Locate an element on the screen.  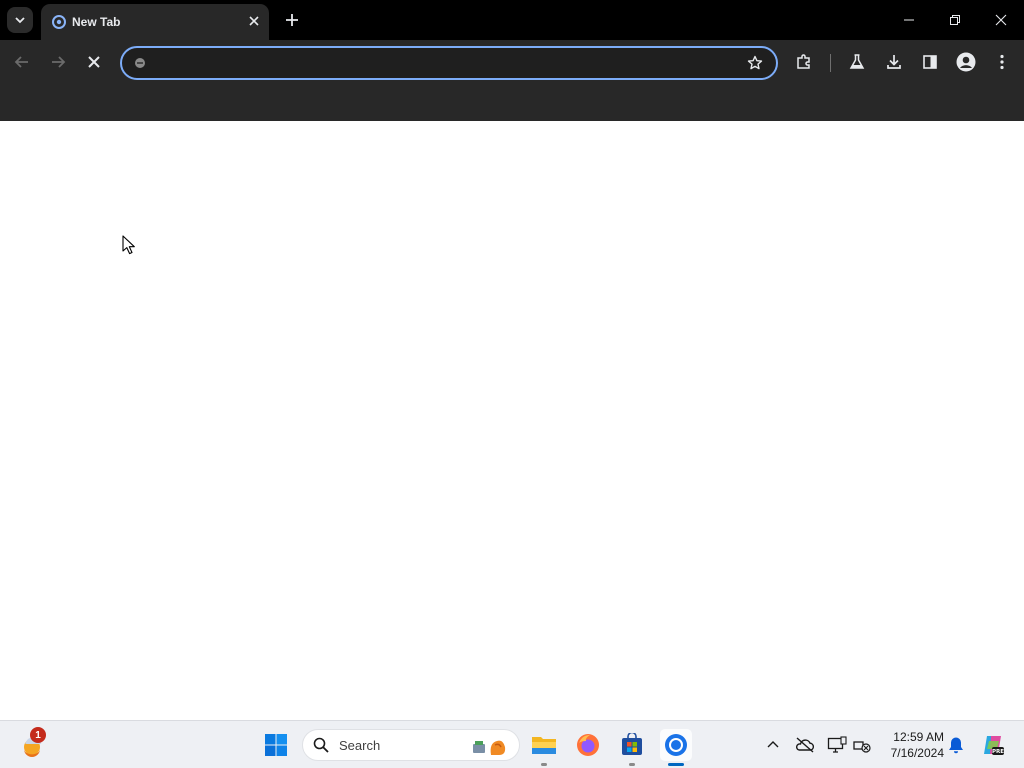
tab-search-button is located at coordinates (20, 20).